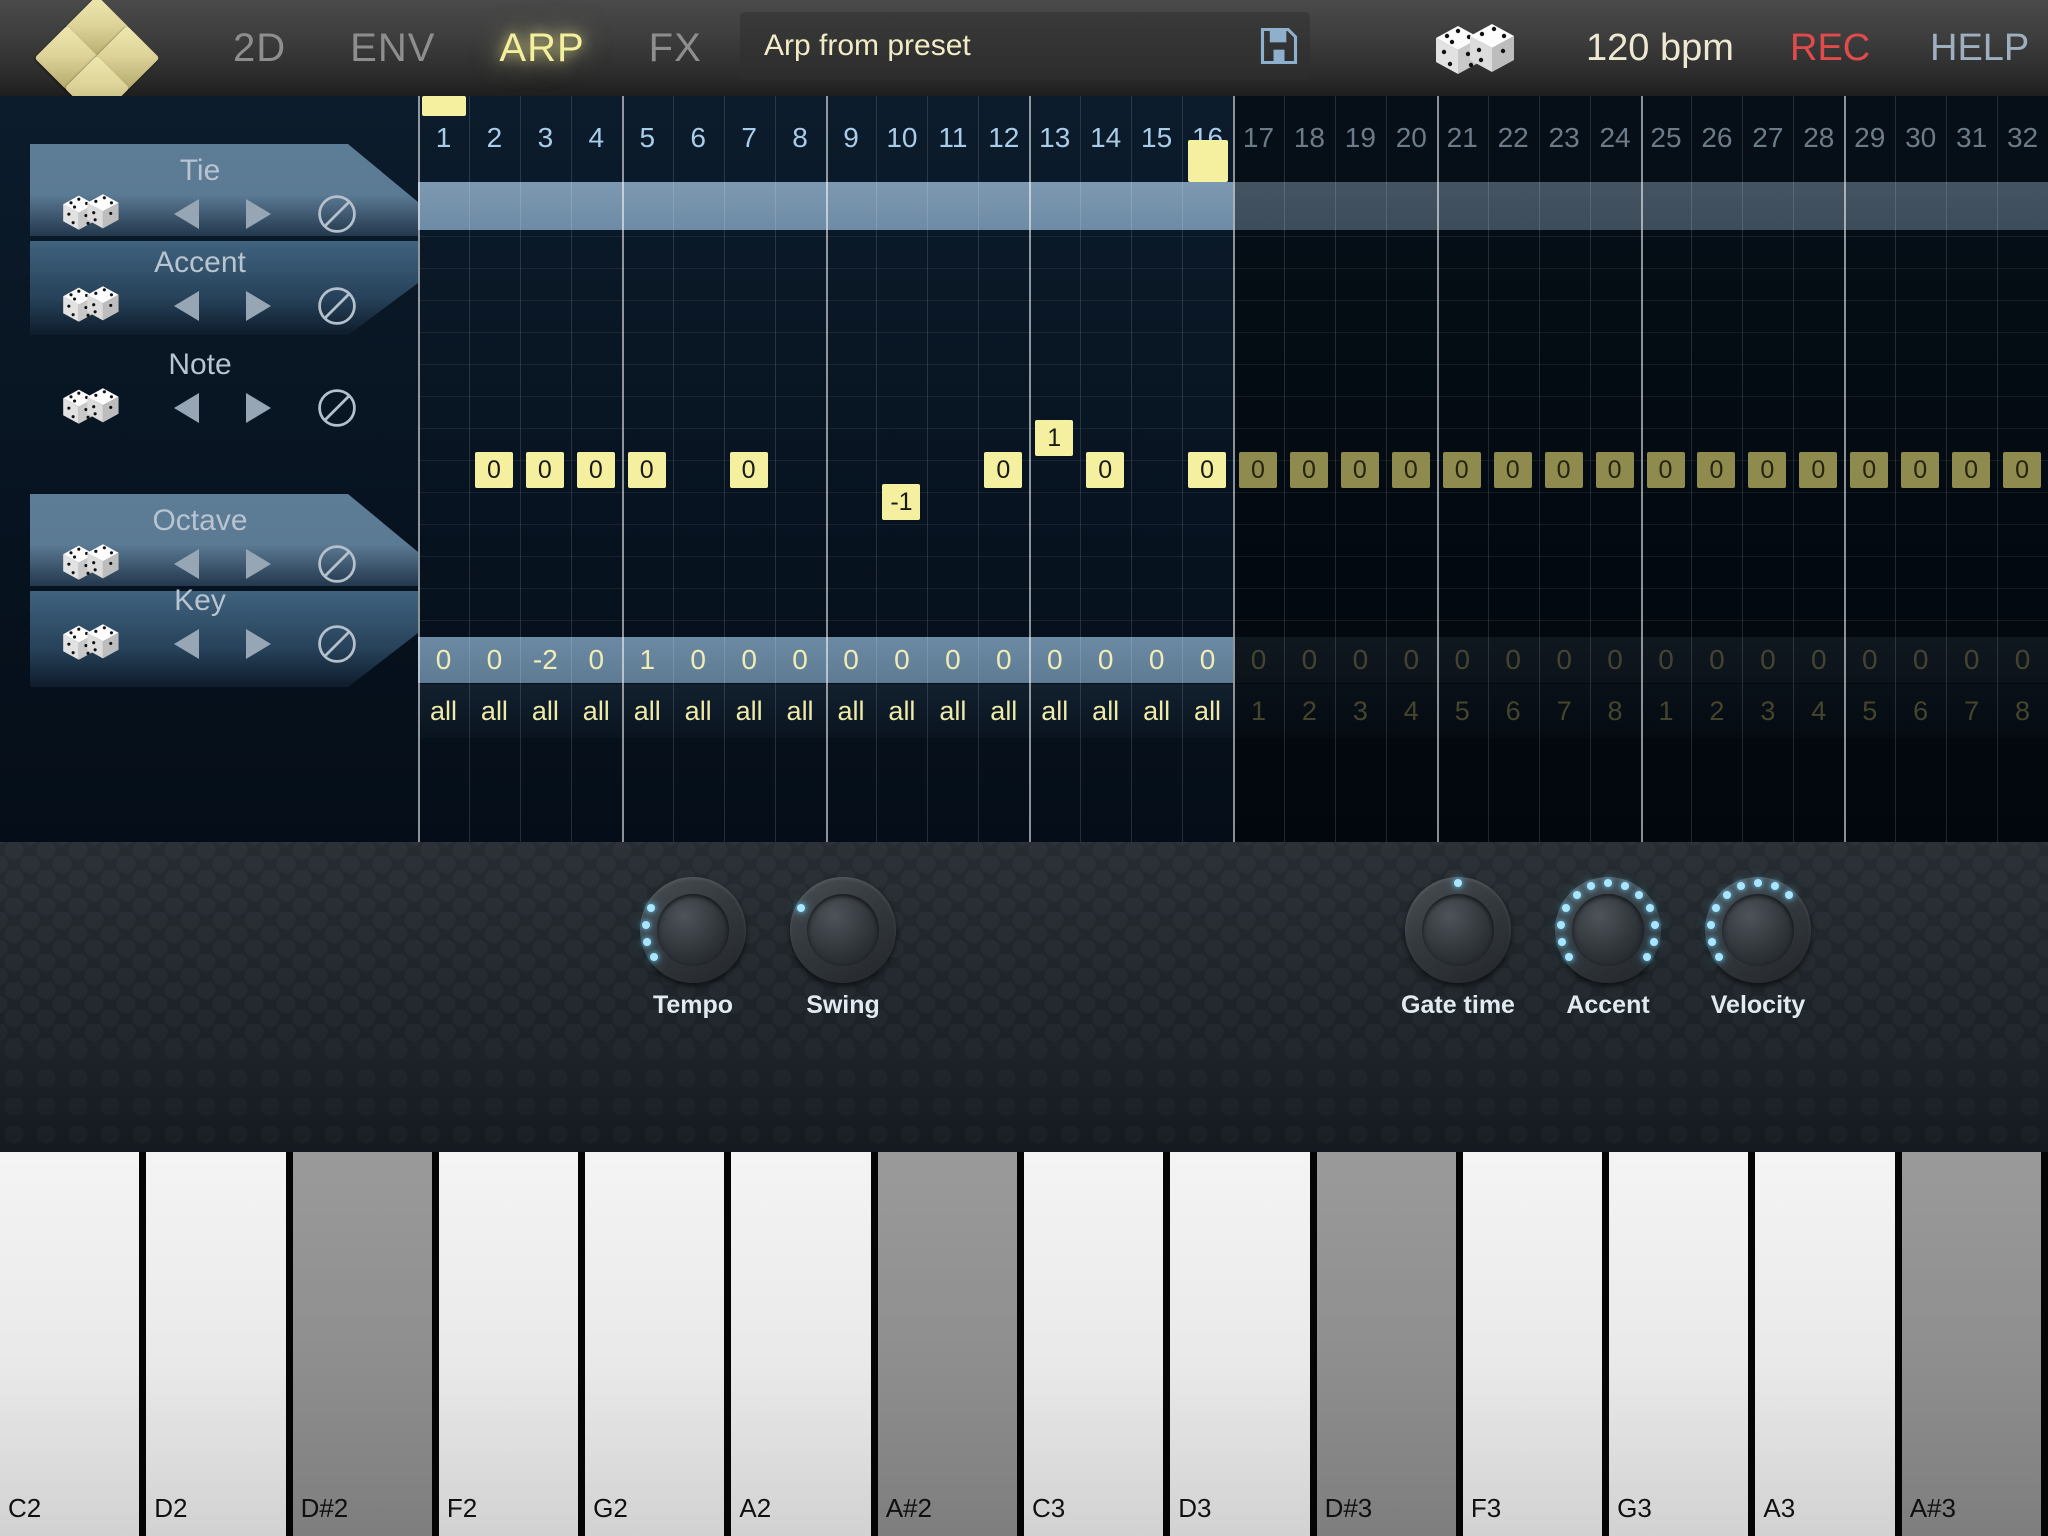 This screenshot has width=2048, height=1536. I want to click on tab-arp: ARP, so click(541, 48).